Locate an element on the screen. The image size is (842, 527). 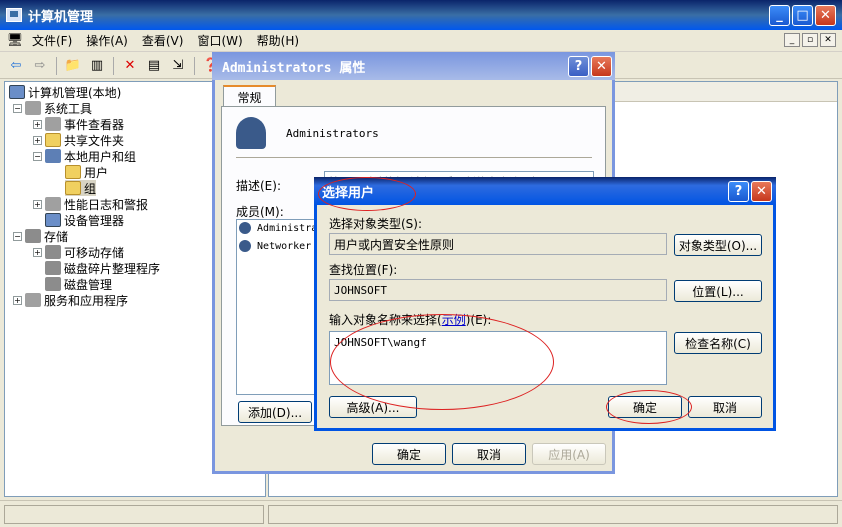
location-label: 查找位置(F): is located at coordinates (363, 270).